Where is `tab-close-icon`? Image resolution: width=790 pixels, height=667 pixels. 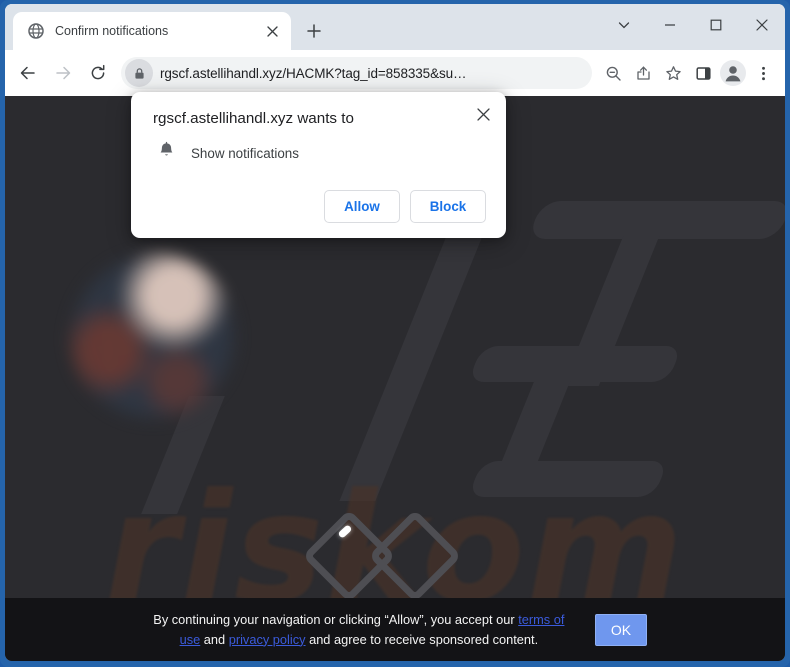 tab-close-icon is located at coordinates (272, 31).